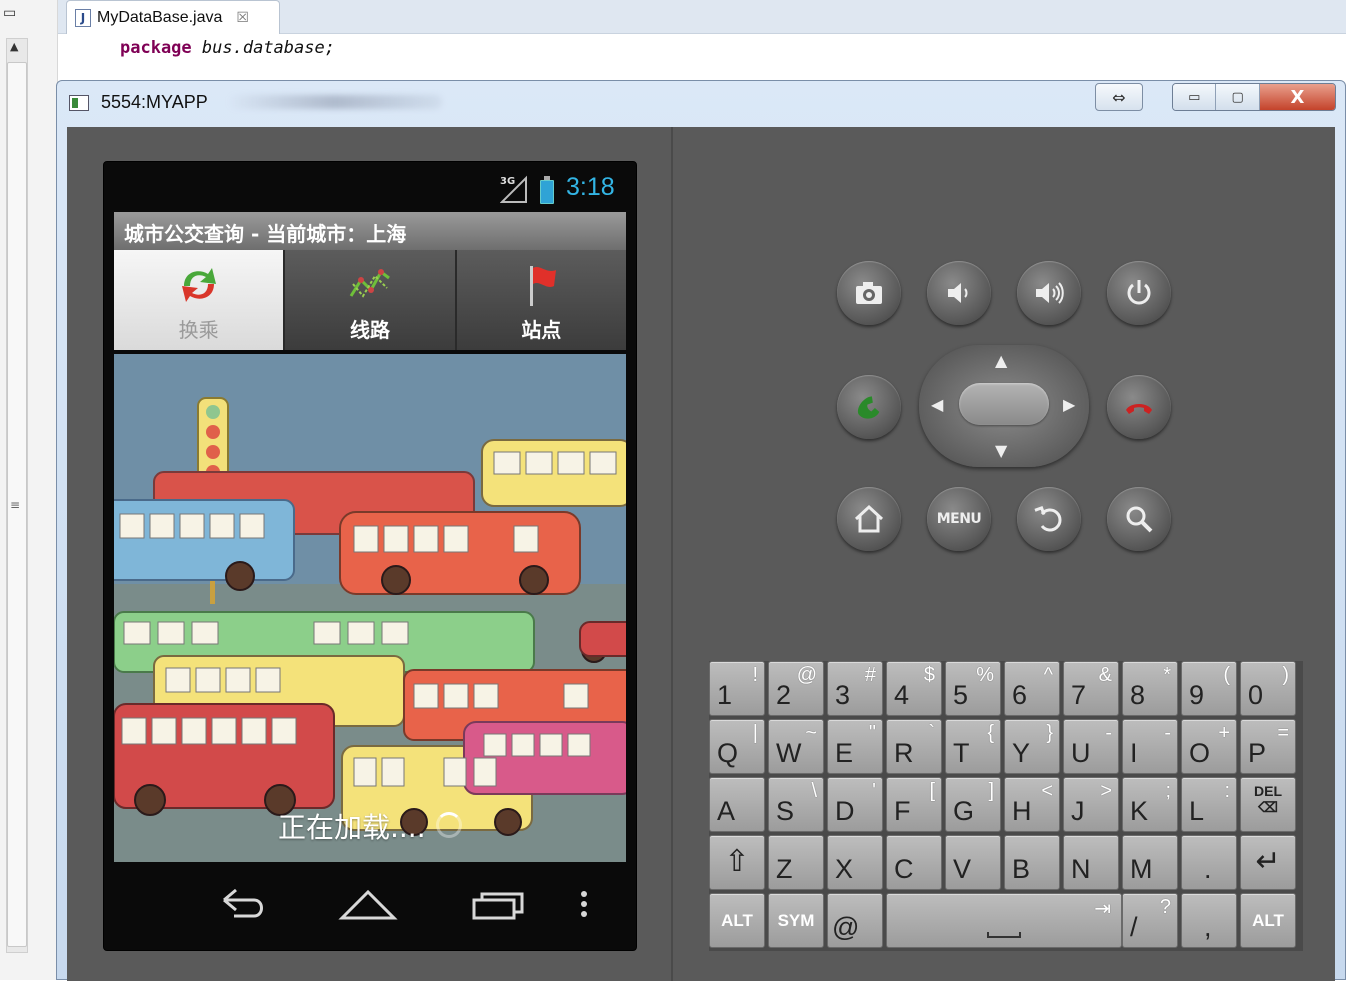  What do you see at coordinates (173, 17) in the screenshot?
I see `editor-tab-mydatabase: J MyDataBase.java ☒` at bounding box center [173, 17].